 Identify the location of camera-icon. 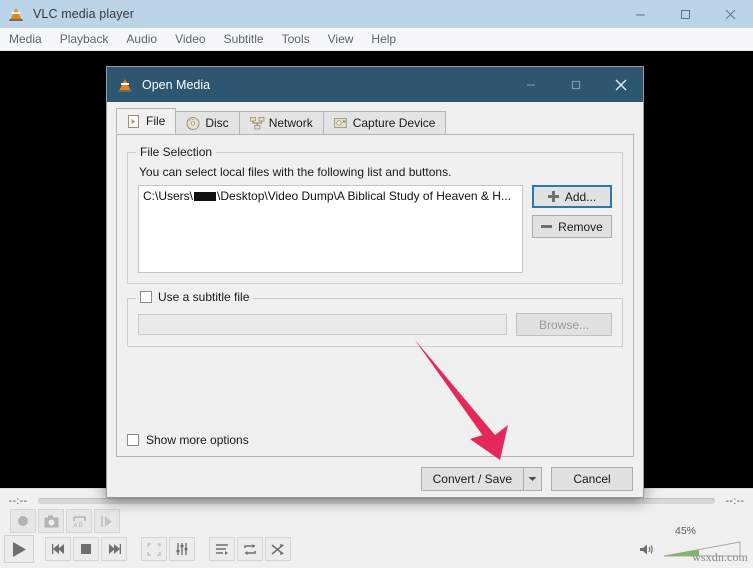
(51, 521).